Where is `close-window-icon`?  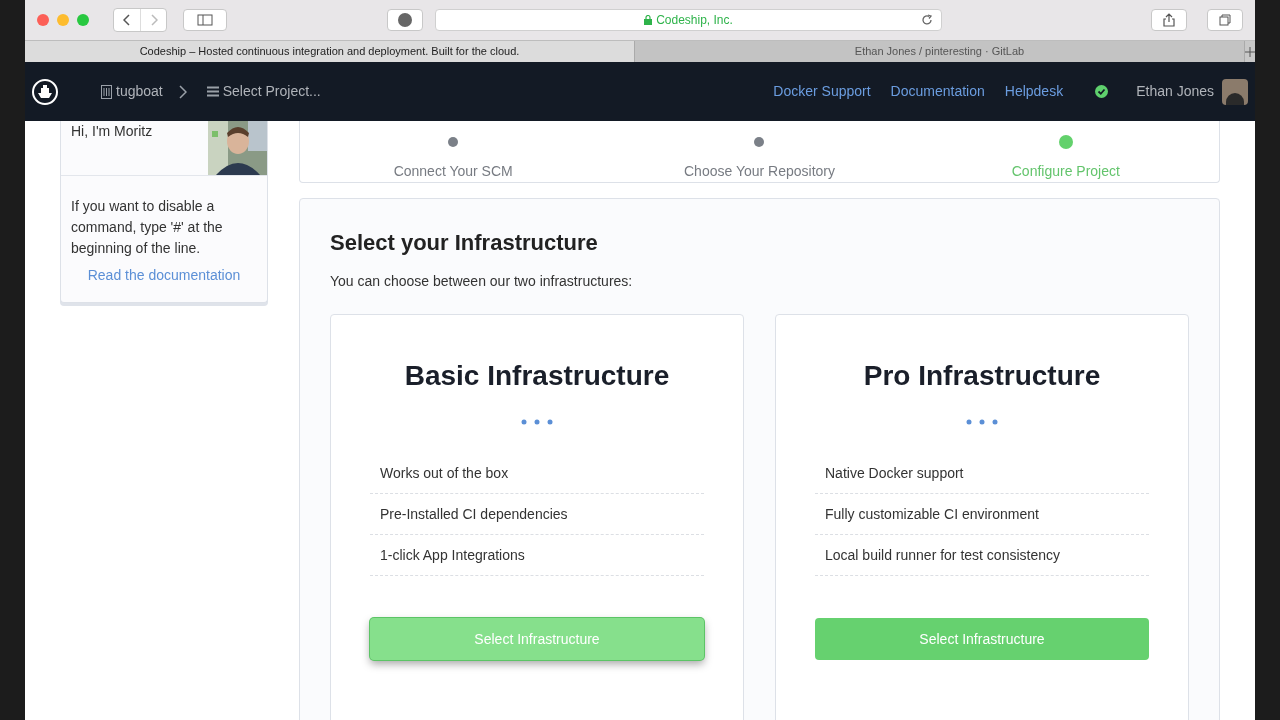
close-window-icon is located at coordinates (43, 20).